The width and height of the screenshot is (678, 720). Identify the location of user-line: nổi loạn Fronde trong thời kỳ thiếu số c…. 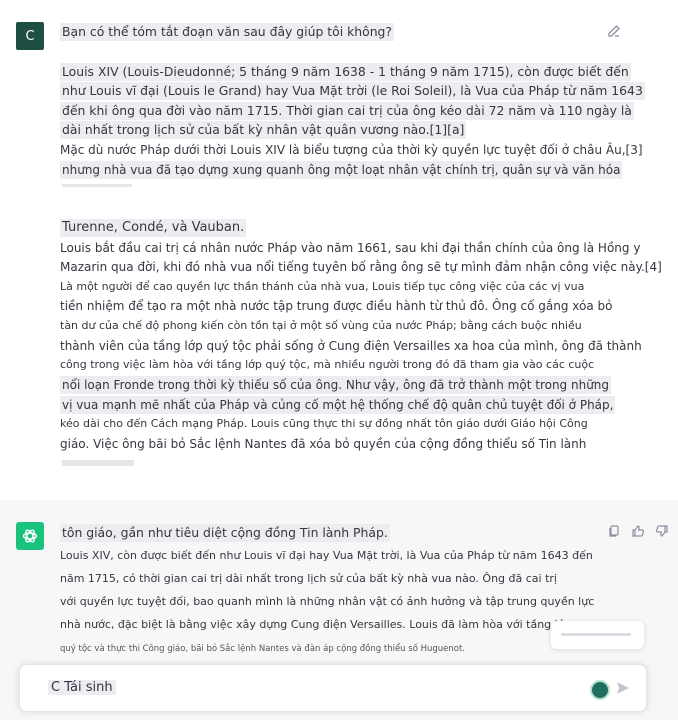
(336, 385).